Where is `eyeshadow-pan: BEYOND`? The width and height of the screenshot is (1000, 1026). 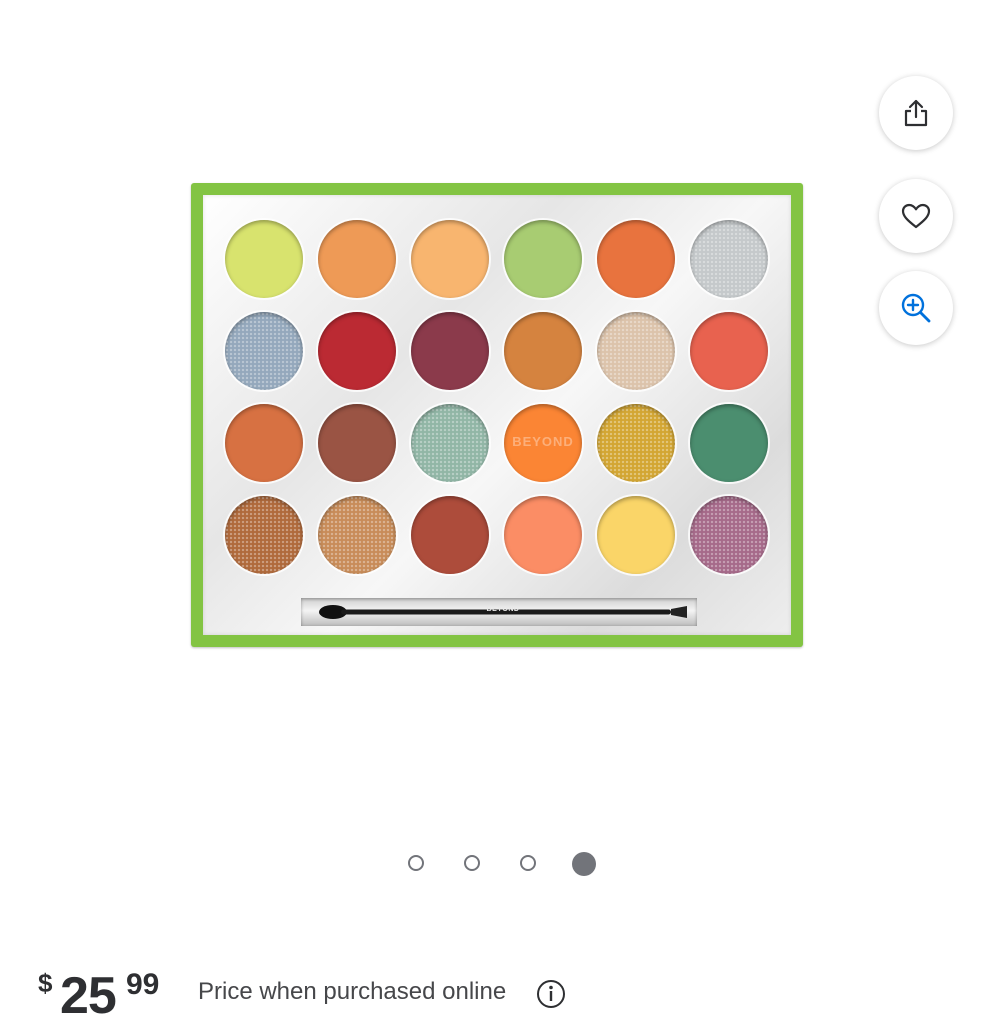
eyeshadow-pan: BEYOND is located at coordinates (543, 443).